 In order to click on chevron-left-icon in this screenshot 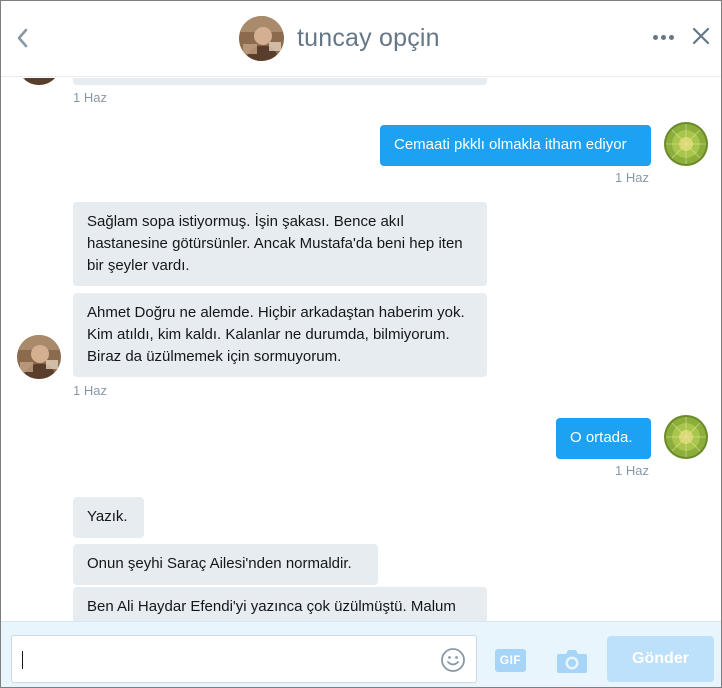, I will do `click(23, 38)`.